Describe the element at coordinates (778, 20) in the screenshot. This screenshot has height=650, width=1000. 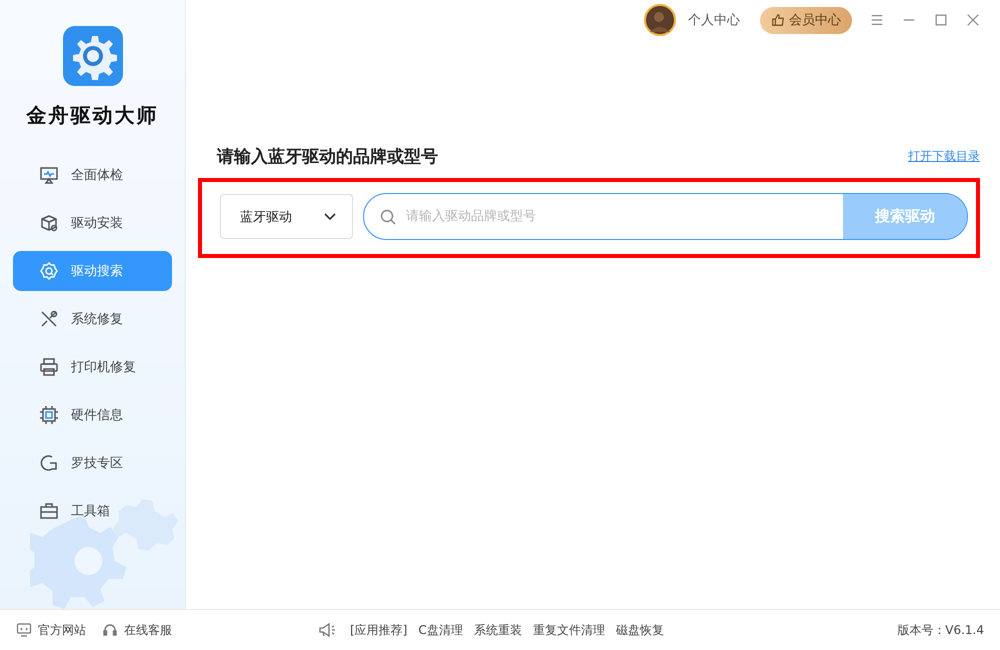
I see `thumbs-up-icon` at that location.